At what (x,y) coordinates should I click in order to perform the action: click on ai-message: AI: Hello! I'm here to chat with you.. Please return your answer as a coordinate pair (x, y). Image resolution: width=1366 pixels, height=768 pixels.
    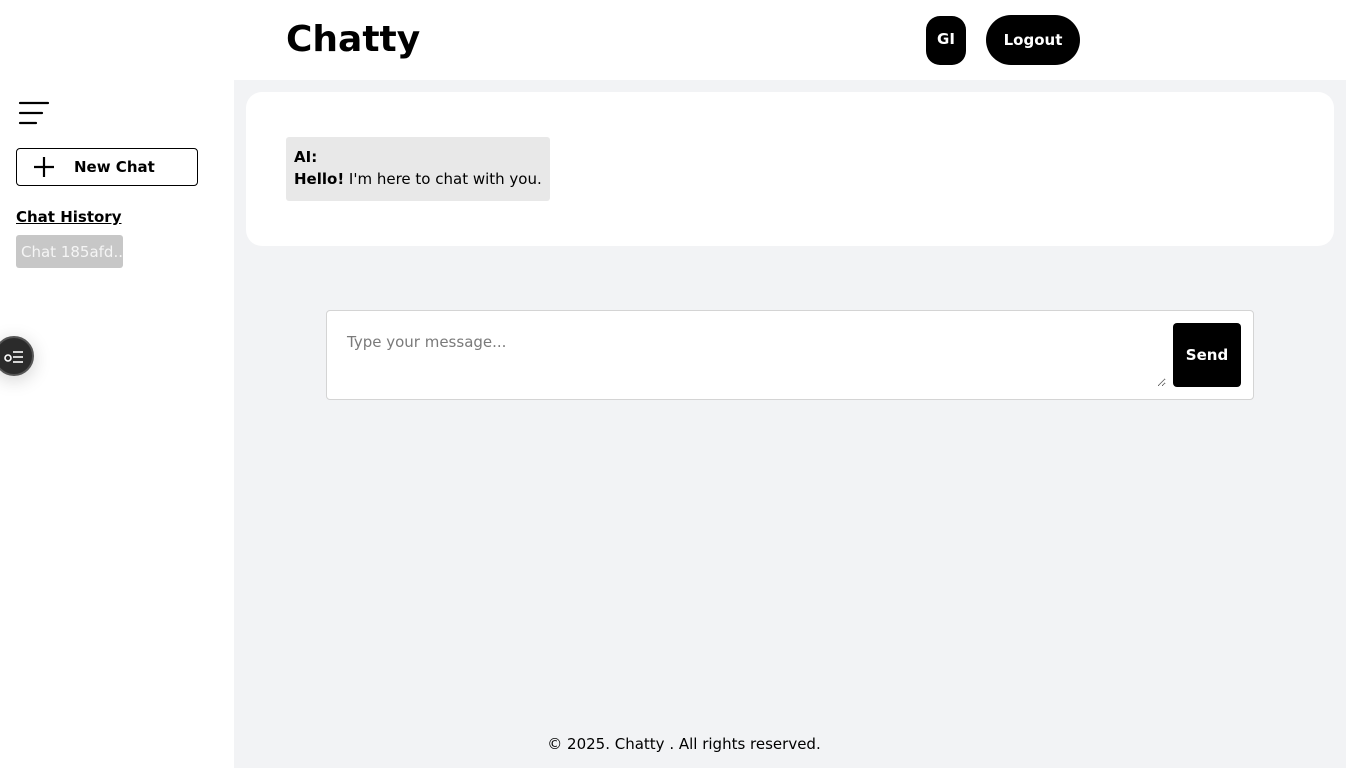
    Looking at the image, I should click on (418, 169).